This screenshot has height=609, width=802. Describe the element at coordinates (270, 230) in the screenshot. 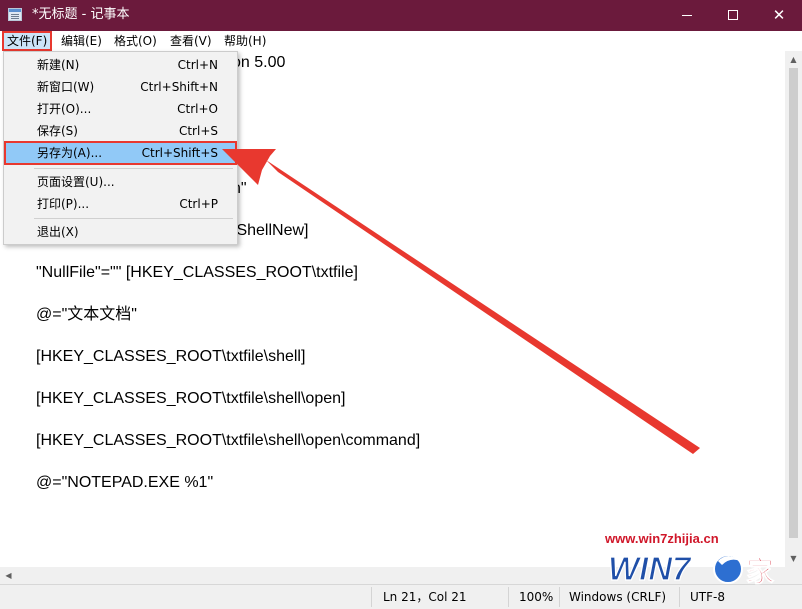

I see `editor-line-fragment: \ShellNew]` at that location.